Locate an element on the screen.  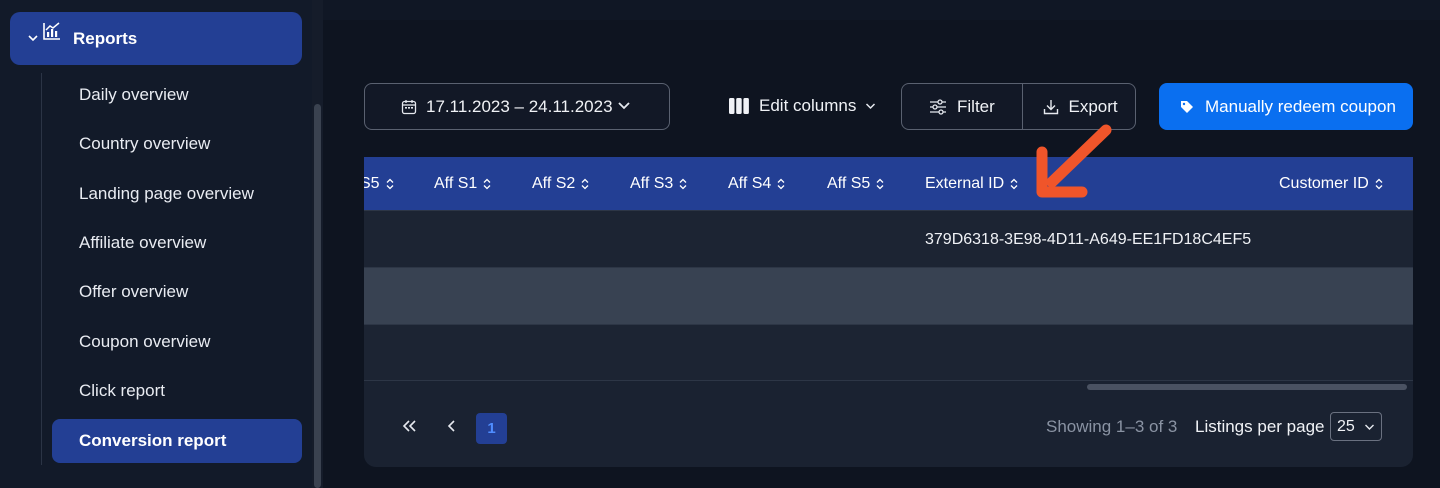
column-header-label: Aff S3 is located at coordinates (652, 183).